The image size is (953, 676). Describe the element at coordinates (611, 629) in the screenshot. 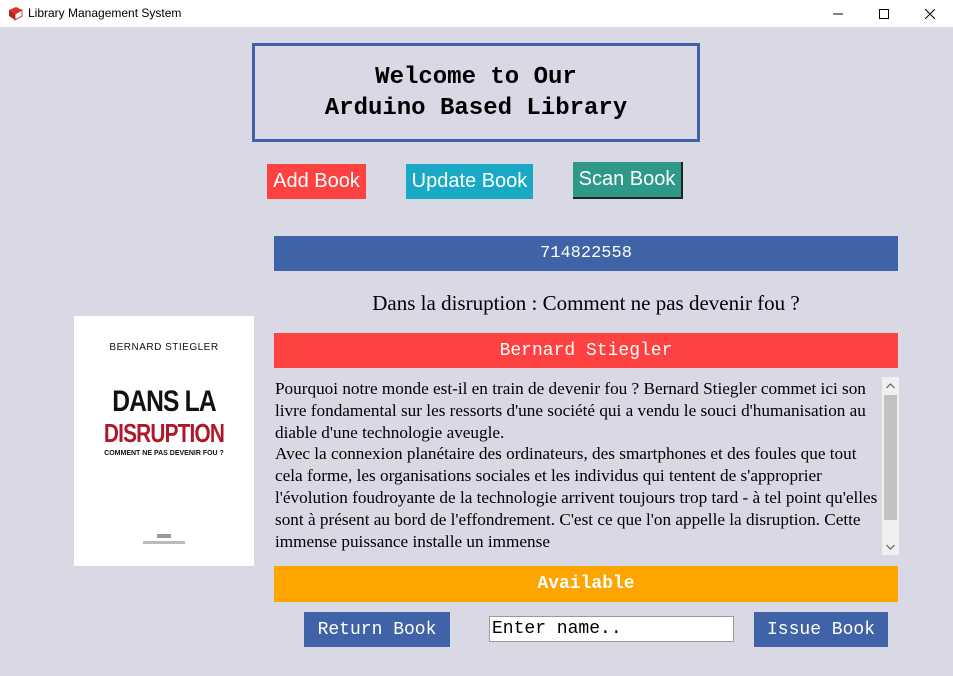

I see `name-input` at that location.